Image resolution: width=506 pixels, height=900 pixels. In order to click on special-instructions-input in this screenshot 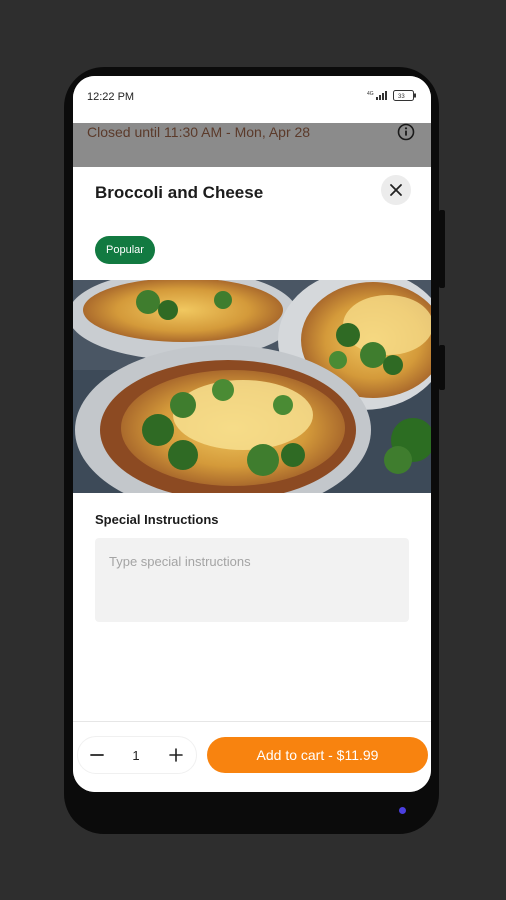, I will do `click(252, 580)`.